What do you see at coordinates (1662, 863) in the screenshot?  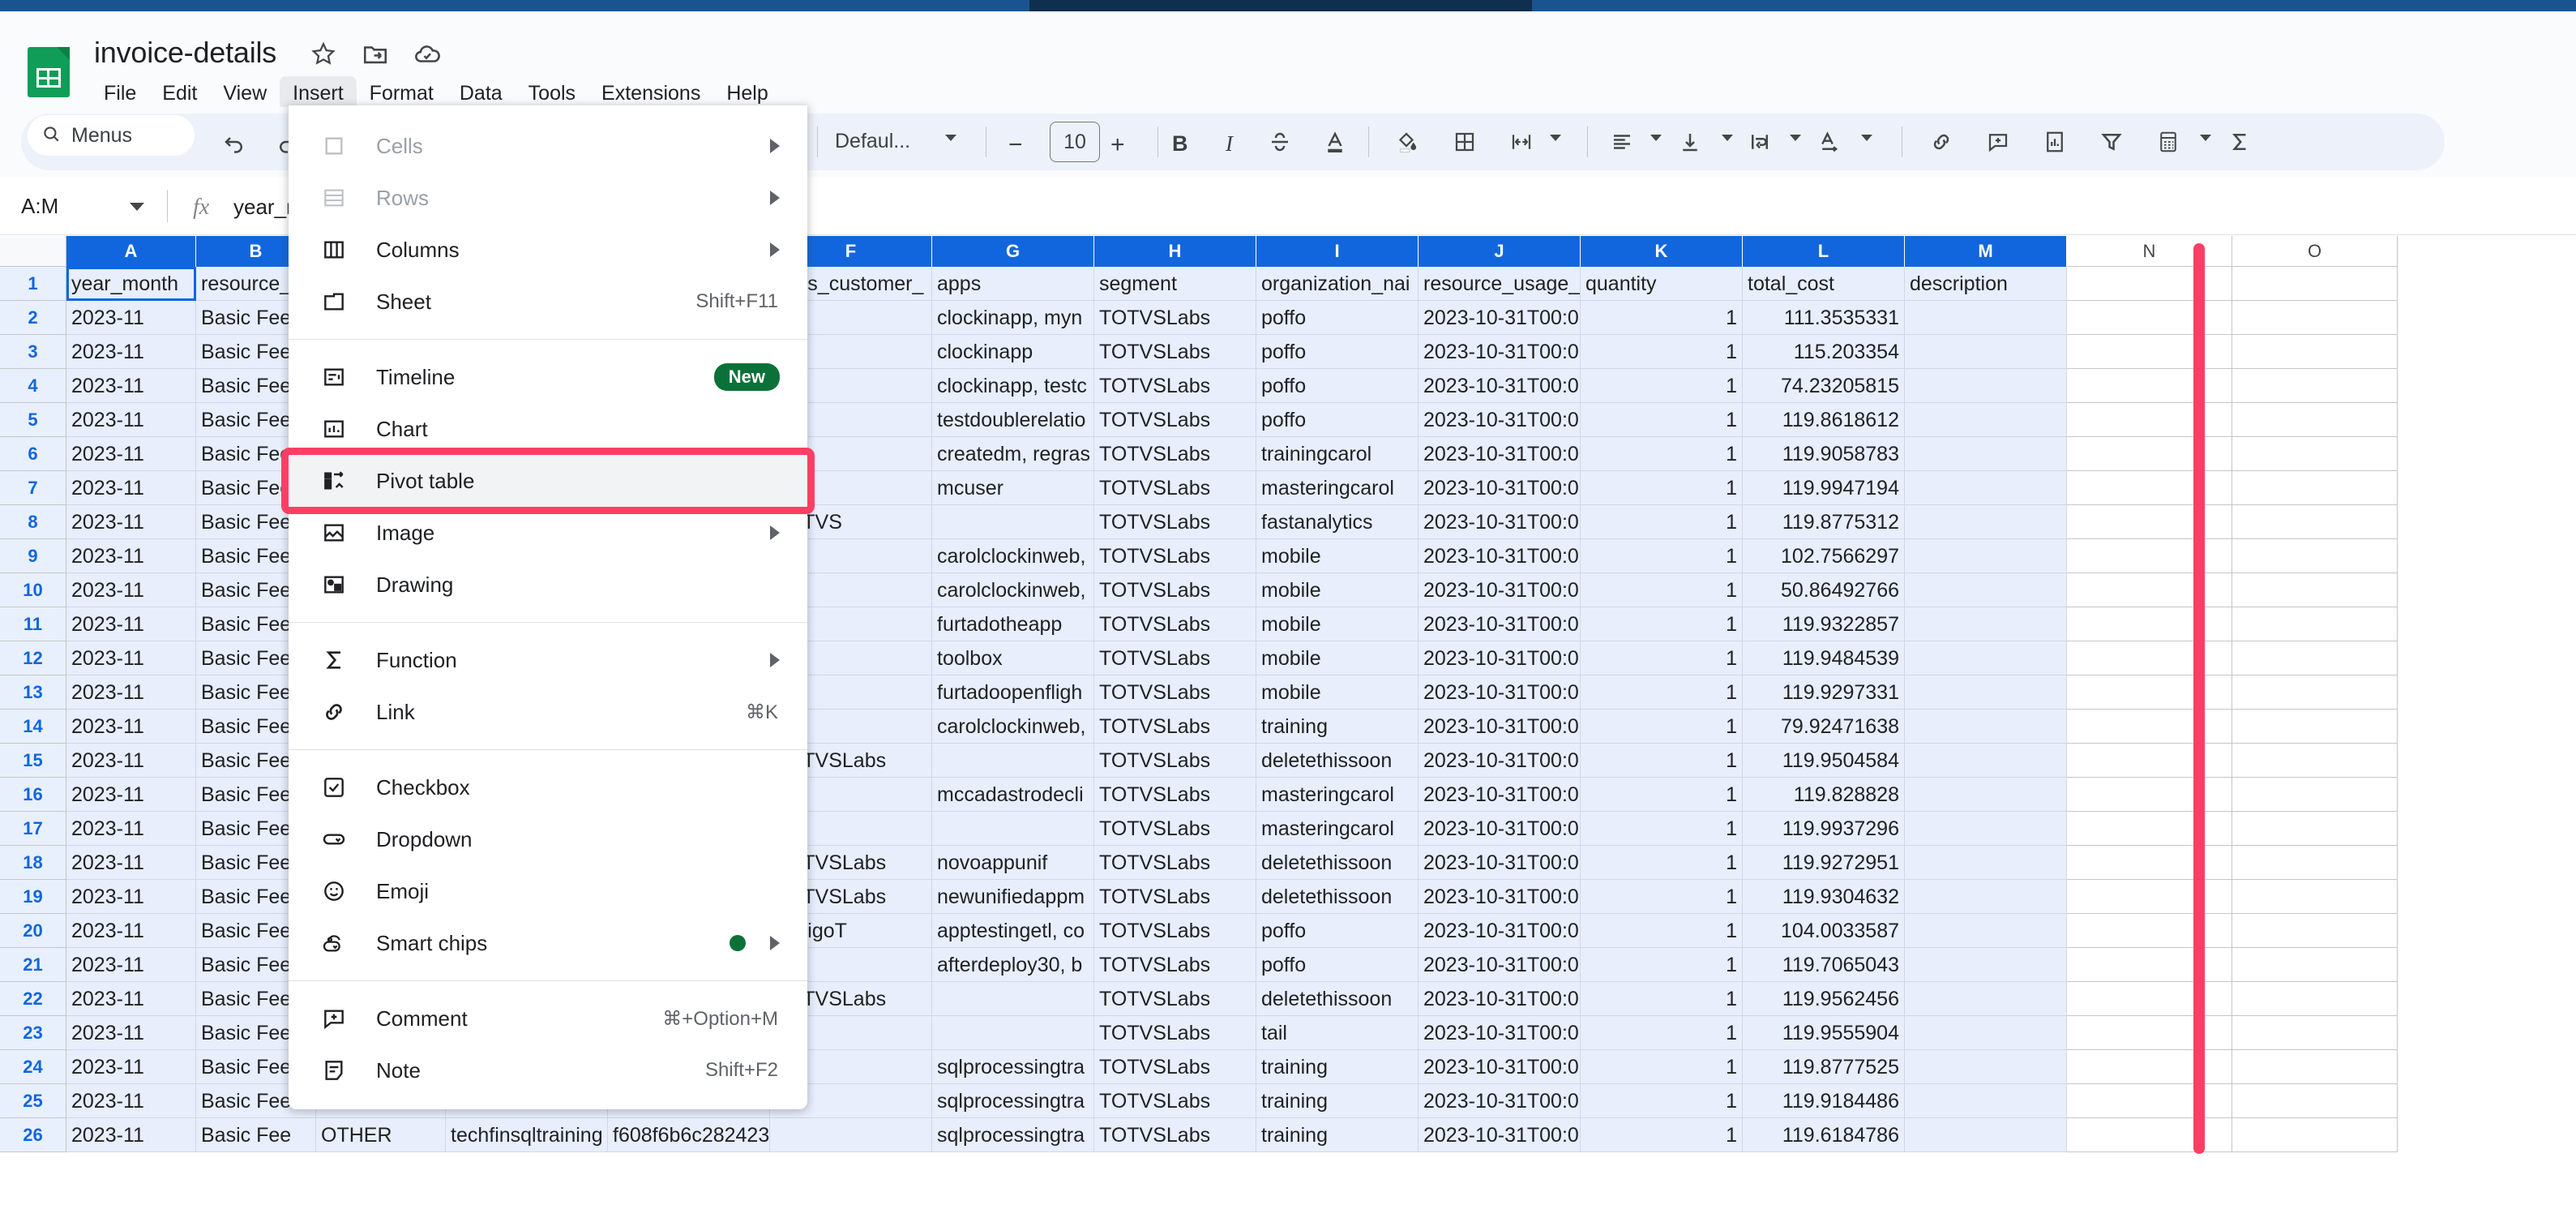 I see `cell-k18: 1` at bounding box center [1662, 863].